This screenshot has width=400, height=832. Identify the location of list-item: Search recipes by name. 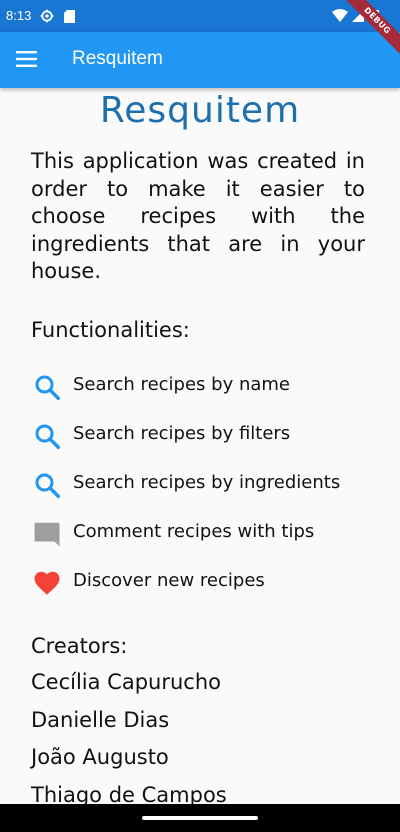
(202, 392).